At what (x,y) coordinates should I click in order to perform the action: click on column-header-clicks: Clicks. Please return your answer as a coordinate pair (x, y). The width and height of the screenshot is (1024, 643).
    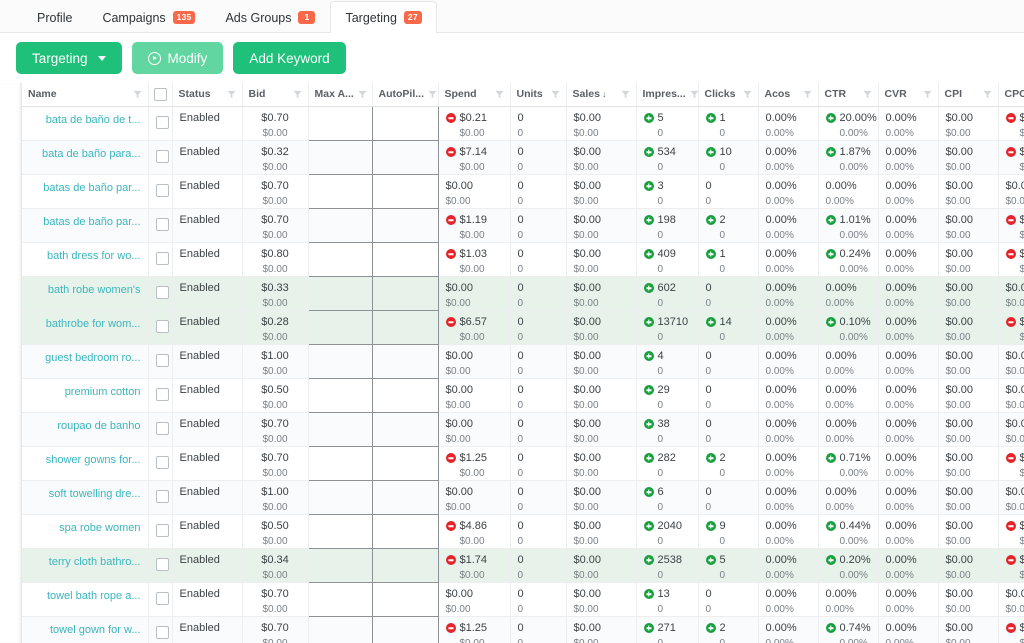
    Looking at the image, I should click on (728, 95).